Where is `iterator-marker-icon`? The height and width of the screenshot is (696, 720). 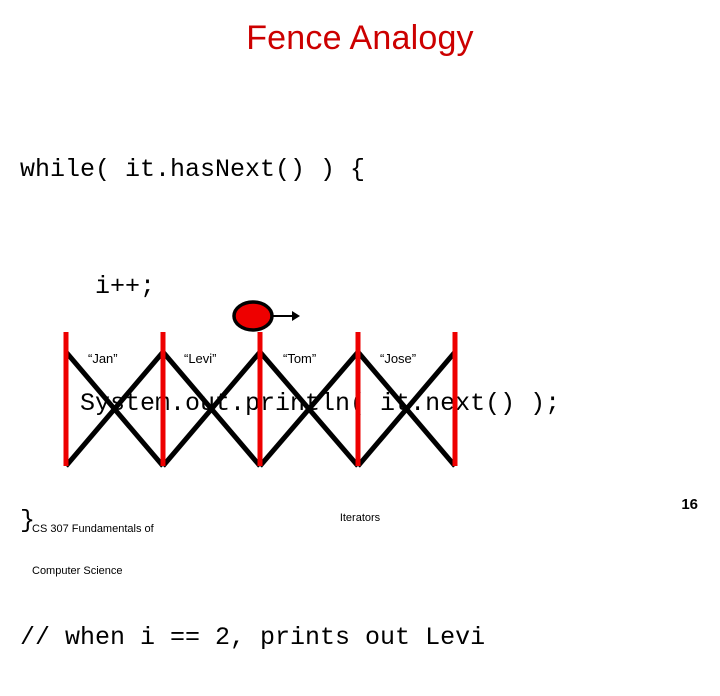 iterator-marker-icon is located at coordinates (266, 316).